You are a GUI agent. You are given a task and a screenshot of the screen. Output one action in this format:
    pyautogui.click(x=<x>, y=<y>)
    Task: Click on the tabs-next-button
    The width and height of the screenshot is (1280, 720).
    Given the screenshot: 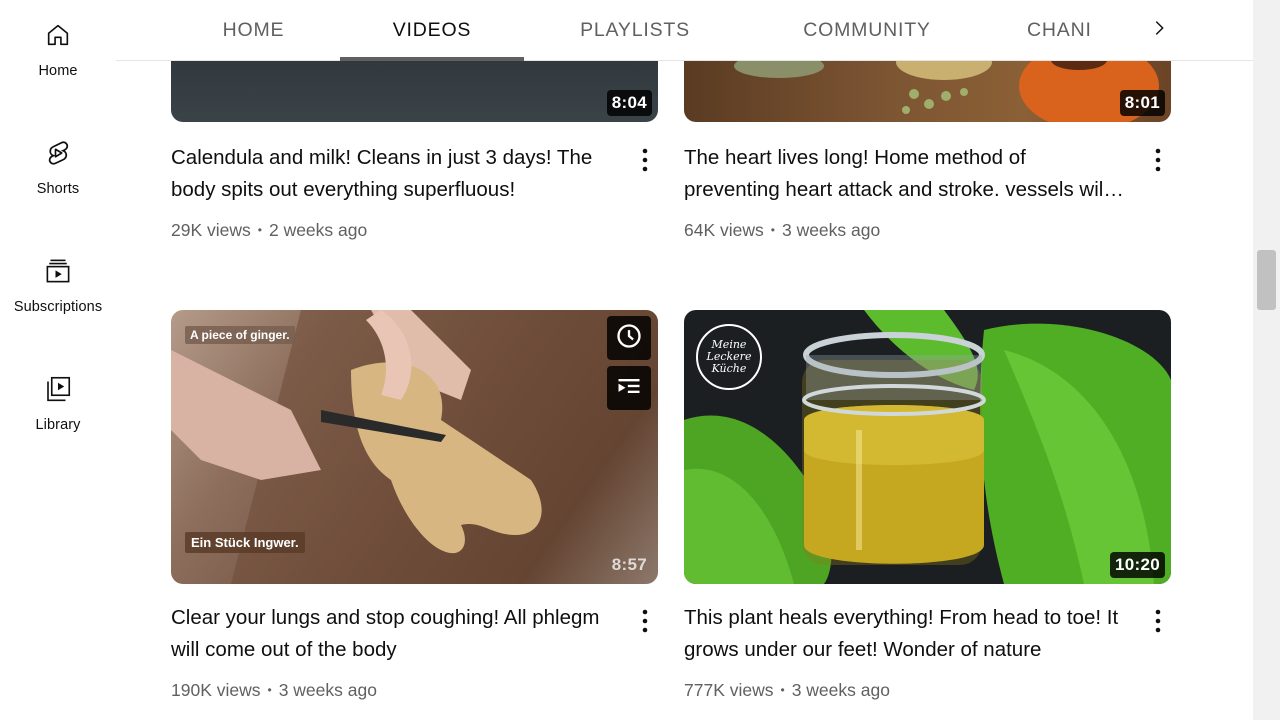 What is the action you would take?
    pyautogui.click(x=1159, y=30)
    